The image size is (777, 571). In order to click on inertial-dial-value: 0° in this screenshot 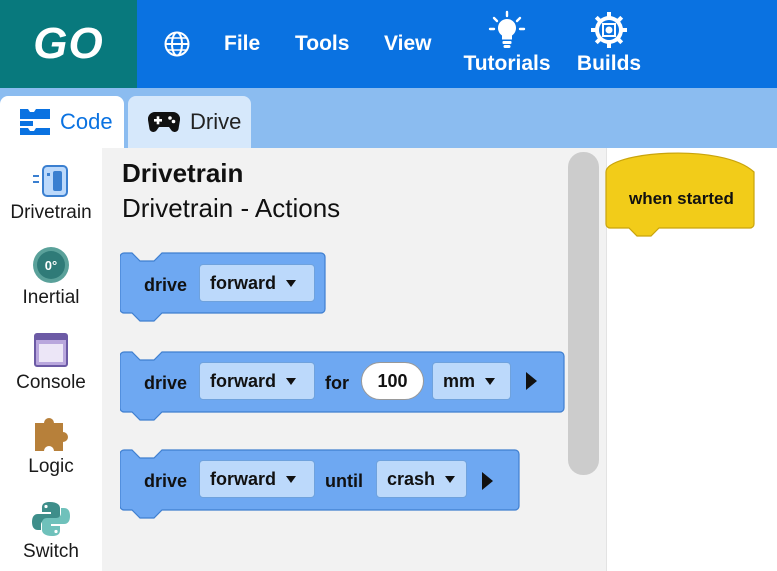, I will do `click(51, 265)`.